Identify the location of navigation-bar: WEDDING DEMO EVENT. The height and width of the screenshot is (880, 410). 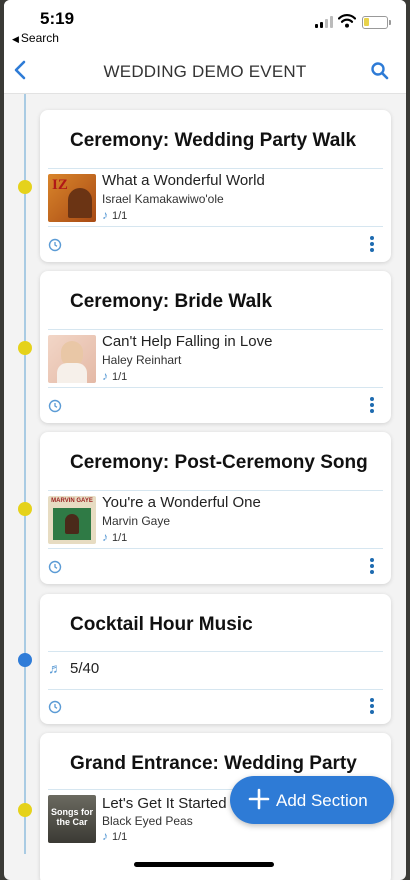
(205, 71).